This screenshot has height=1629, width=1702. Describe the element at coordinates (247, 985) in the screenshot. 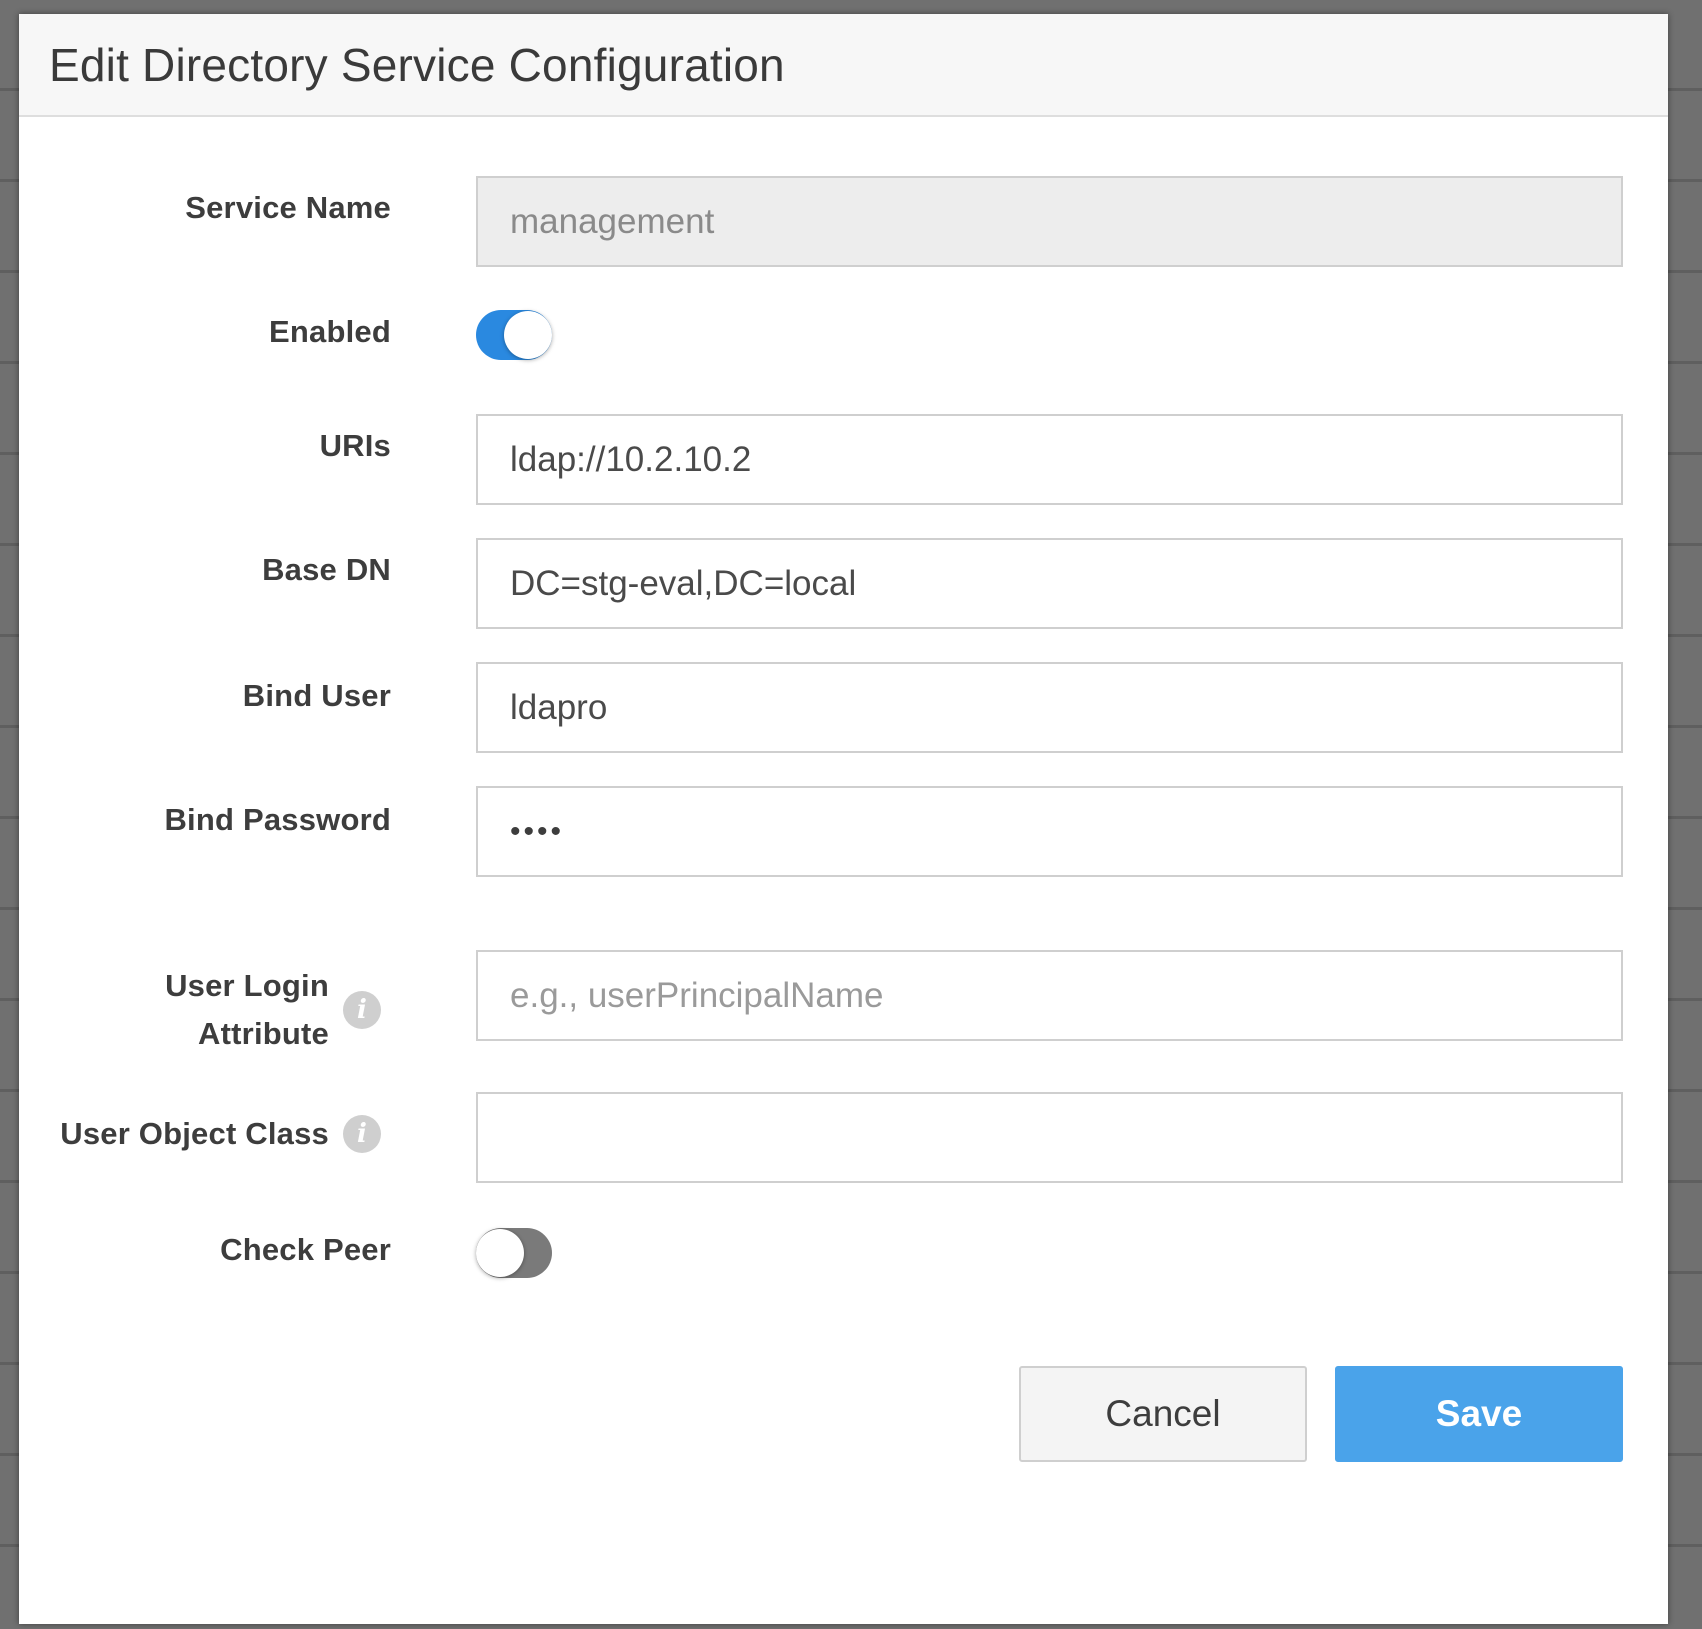

I see `user-login-attribute-label-line1: User Login` at that location.